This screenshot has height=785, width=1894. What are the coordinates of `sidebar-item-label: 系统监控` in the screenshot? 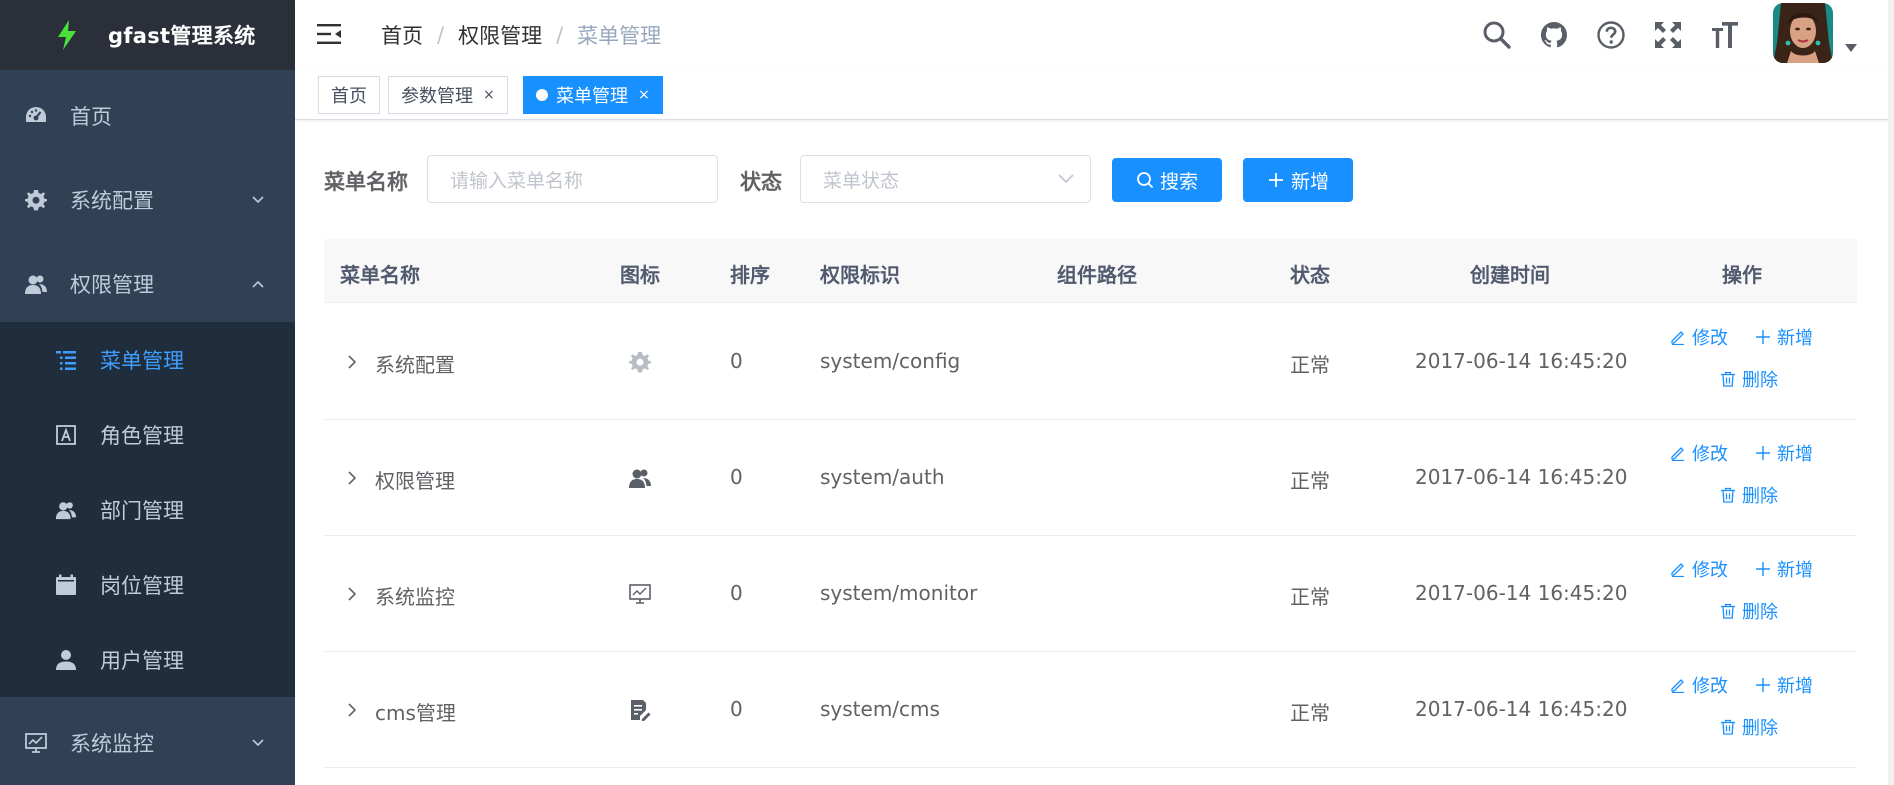 It's located at (112, 744).